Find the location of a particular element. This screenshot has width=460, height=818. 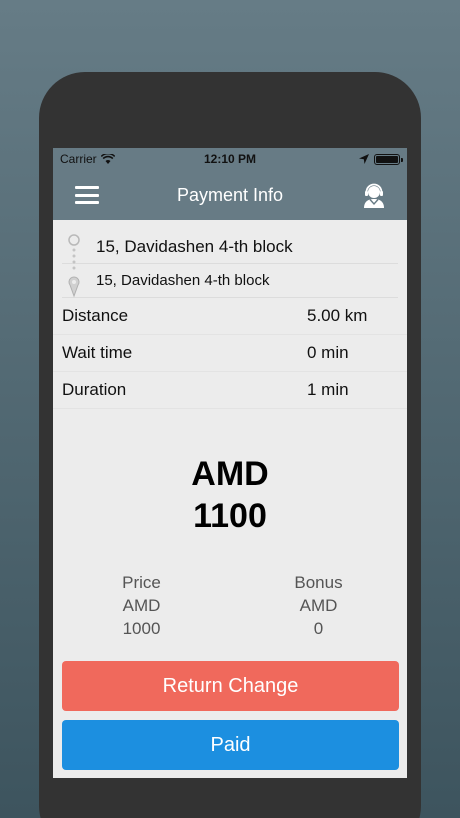

status-right is located at coordinates (381, 159).